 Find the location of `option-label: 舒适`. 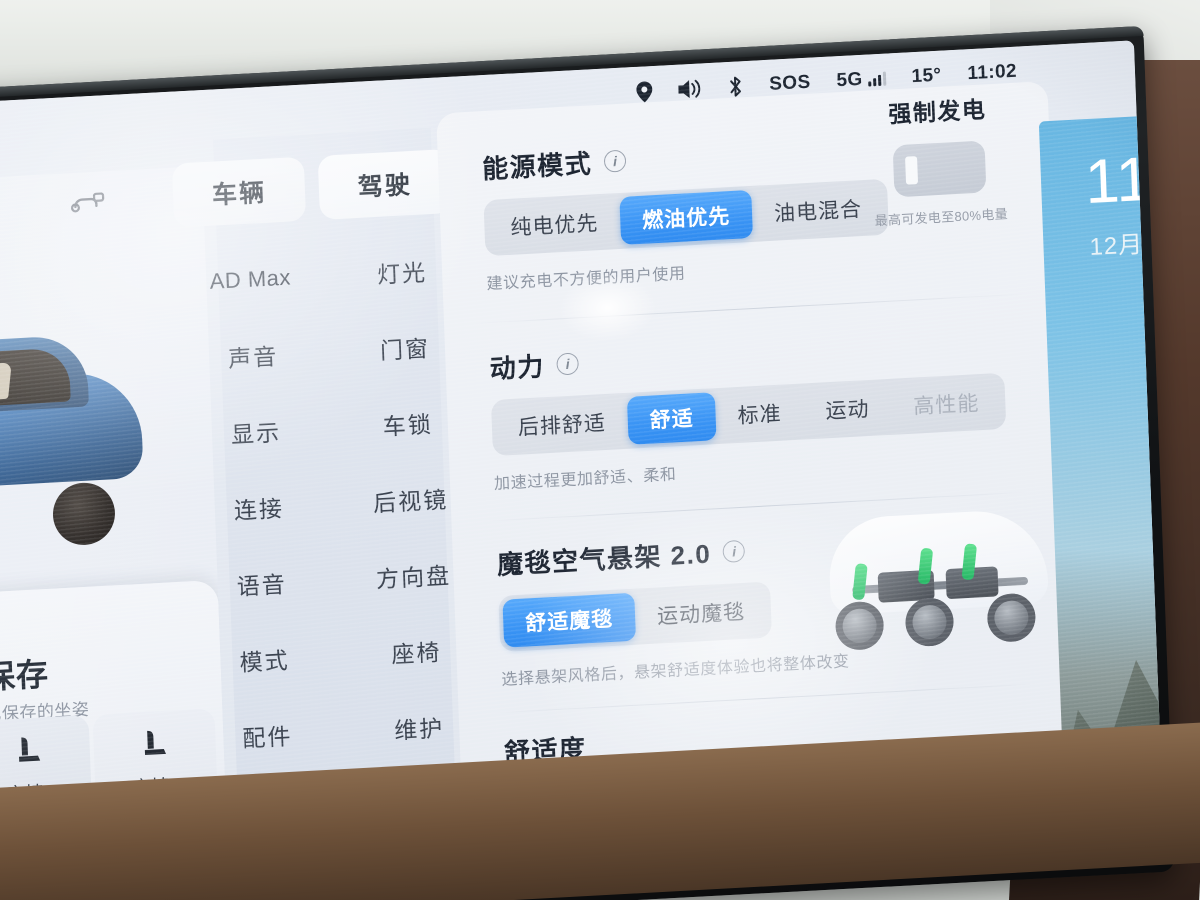

option-label: 舒适 is located at coordinates (672, 420).